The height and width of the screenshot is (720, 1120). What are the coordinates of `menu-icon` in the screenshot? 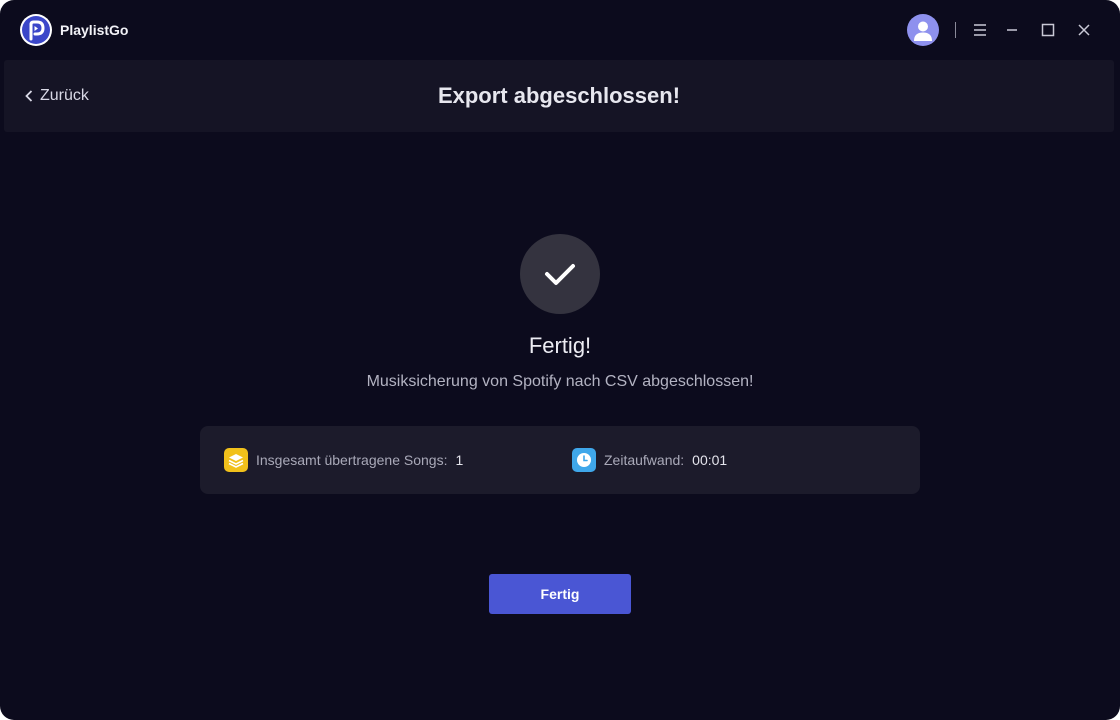 It's located at (980, 30).